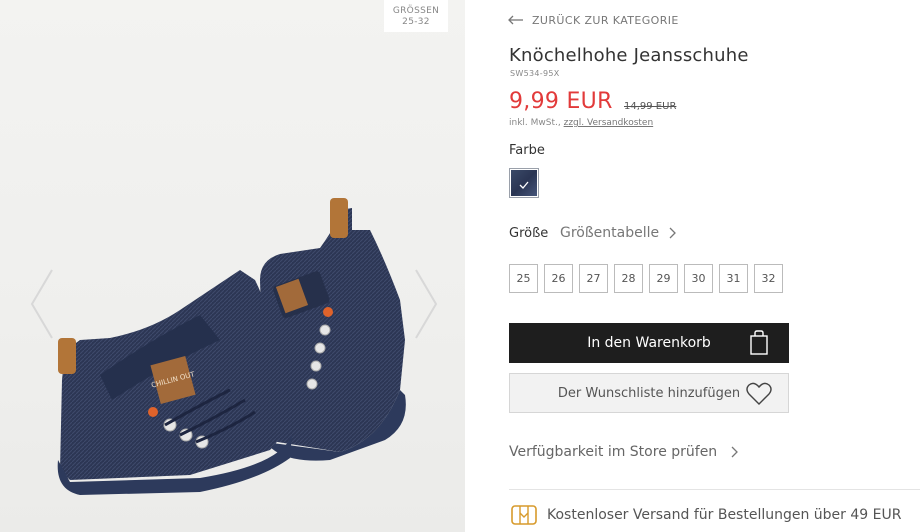 The image size is (920, 532). I want to click on shopping-bag-icon, so click(759, 345).